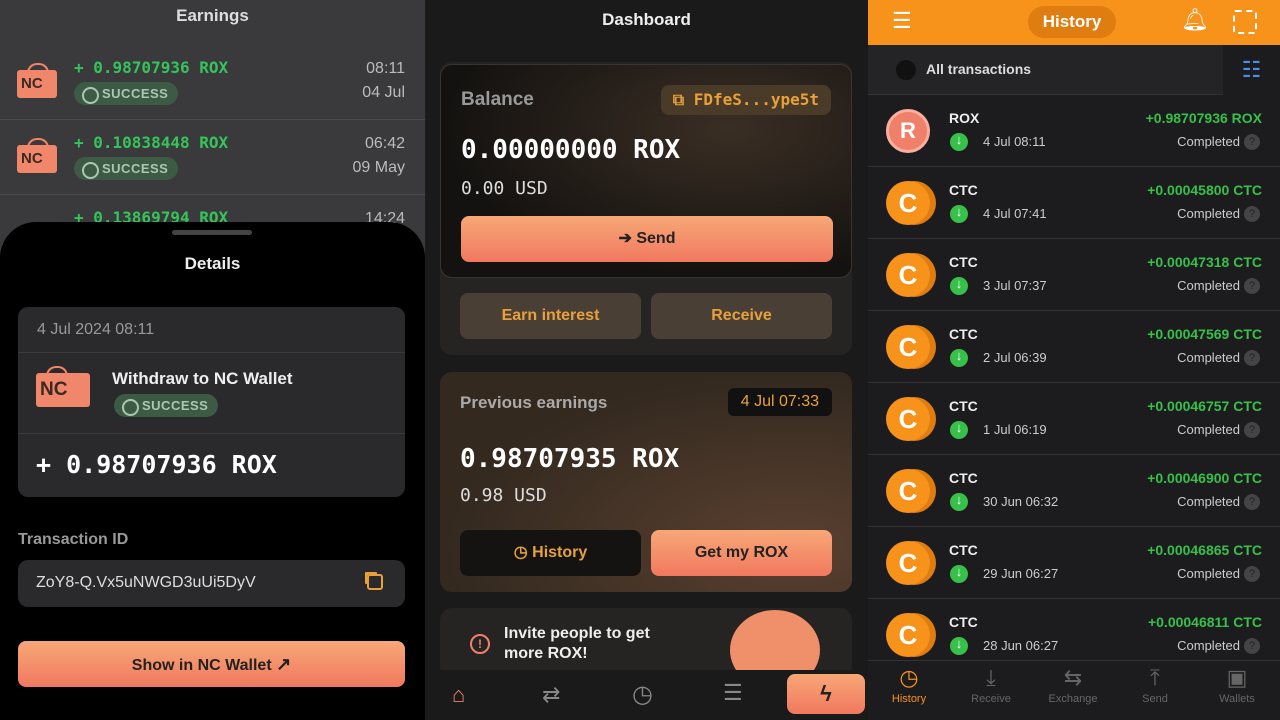 The image size is (1280, 720). I want to click on menu-icon: ☰, so click(733, 693).